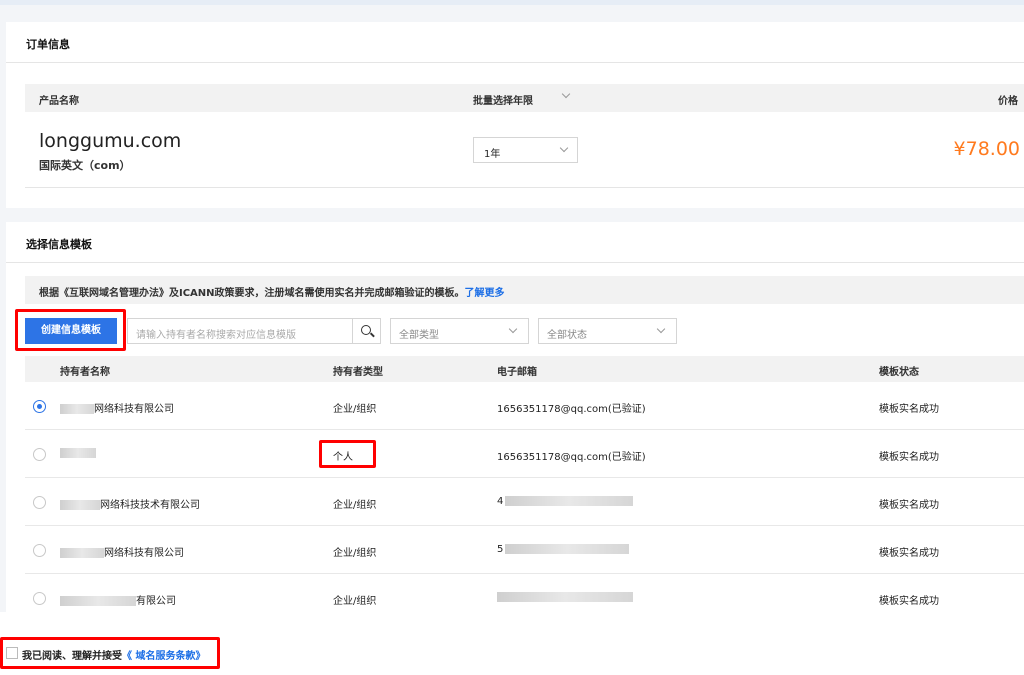  Describe the element at coordinates (150, 505) in the screenshot. I see `holder-name: 网络科技技术有限公司` at that location.